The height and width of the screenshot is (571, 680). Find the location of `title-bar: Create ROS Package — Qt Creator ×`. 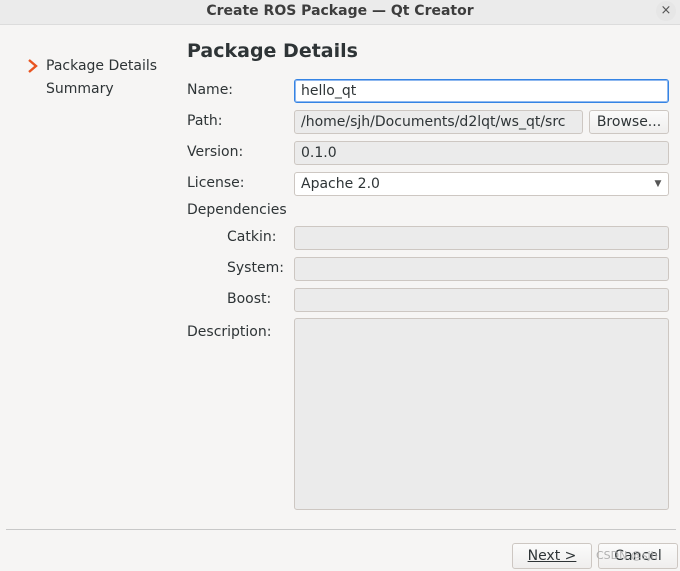

title-bar: Create ROS Package — Qt Creator × is located at coordinates (340, 12).